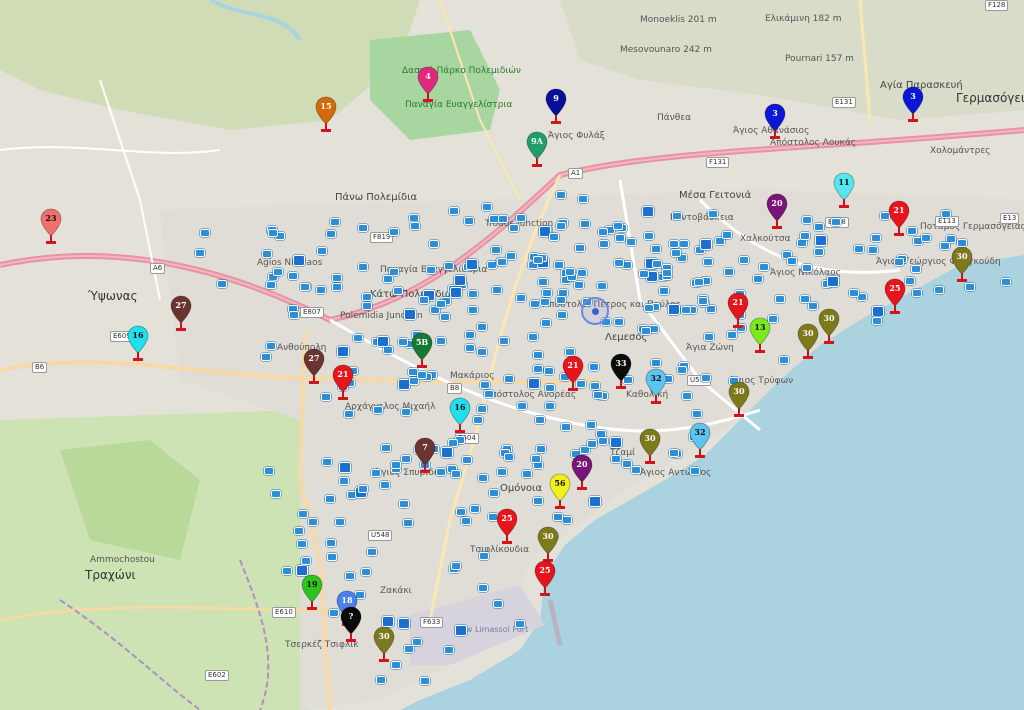 This screenshot has width=1024, height=710. What do you see at coordinates (351, 625) in the screenshot?
I see `route-pin: ?` at bounding box center [351, 625].